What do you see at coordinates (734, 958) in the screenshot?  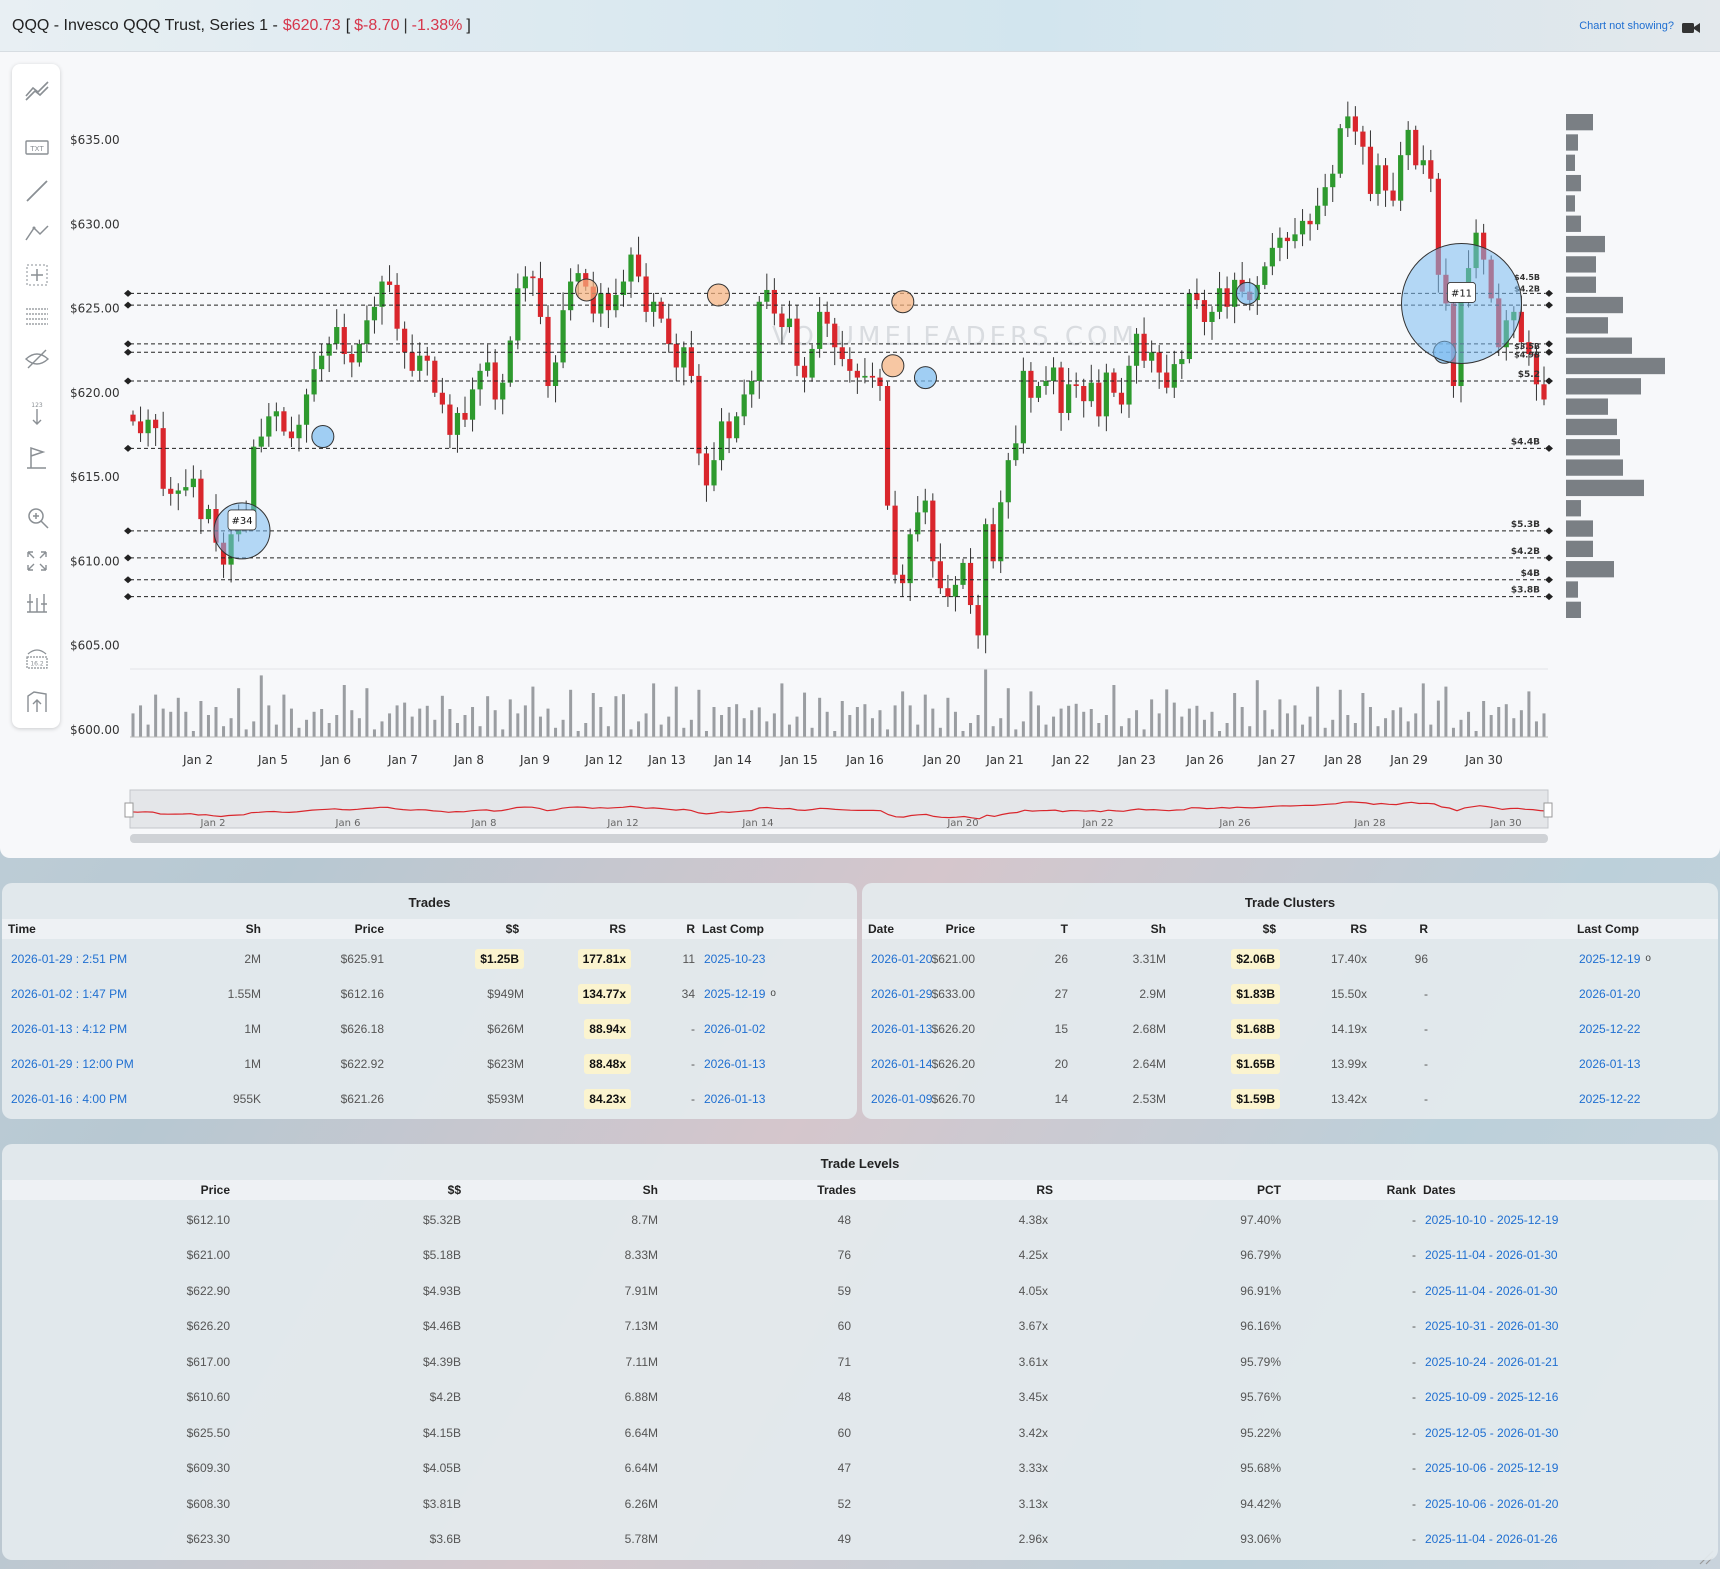 I see `trade-last-comp: 2025-10-23` at bounding box center [734, 958].